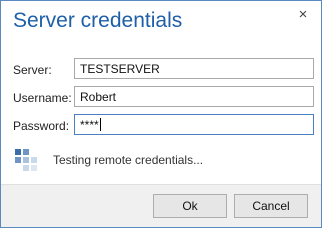 This screenshot has height=240, width=322. I want to click on username-label: Username:, so click(42, 98).